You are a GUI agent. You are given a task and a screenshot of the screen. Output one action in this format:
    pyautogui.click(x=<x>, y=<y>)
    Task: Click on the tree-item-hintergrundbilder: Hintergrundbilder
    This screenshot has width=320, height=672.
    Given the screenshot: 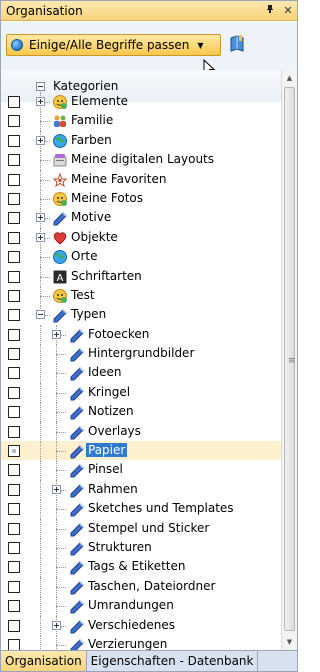 What is the action you would take?
    pyautogui.click(x=141, y=354)
    